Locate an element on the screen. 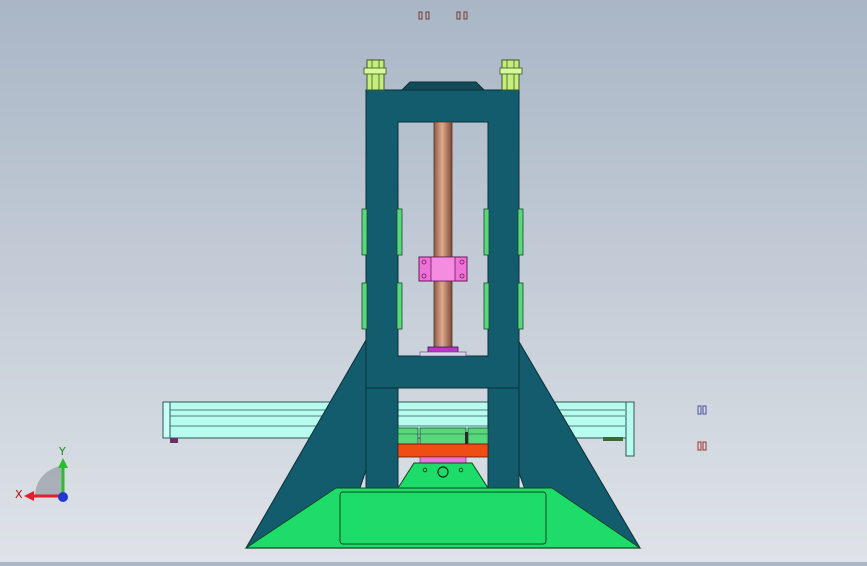 The image size is (867, 566). top-left-clamp is located at coordinates (375, 75).